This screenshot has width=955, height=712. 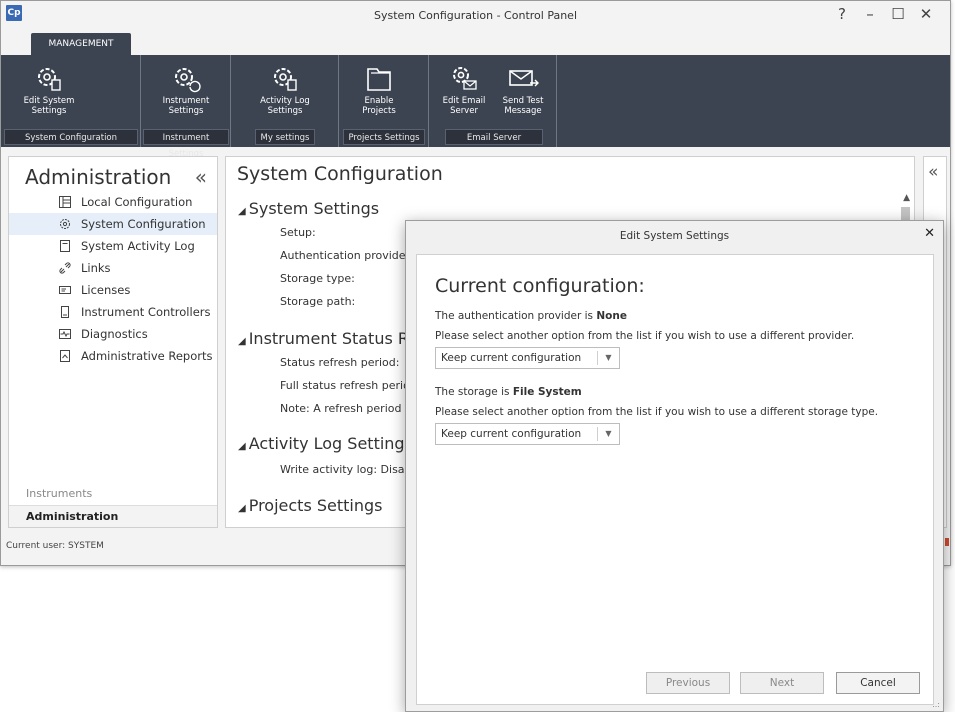 What do you see at coordinates (348, 385) in the screenshot?
I see `field-full-status-refresh: Full status refresh period` at bounding box center [348, 385].